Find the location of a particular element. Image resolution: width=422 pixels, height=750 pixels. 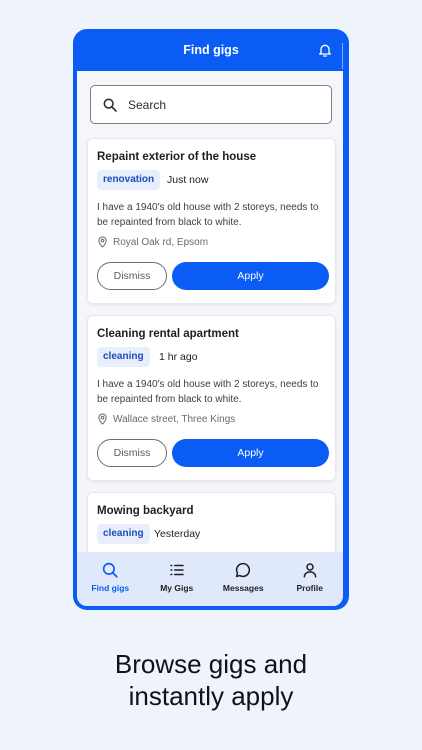

app-bar: Find gigs is located at coordinates (211, 50).